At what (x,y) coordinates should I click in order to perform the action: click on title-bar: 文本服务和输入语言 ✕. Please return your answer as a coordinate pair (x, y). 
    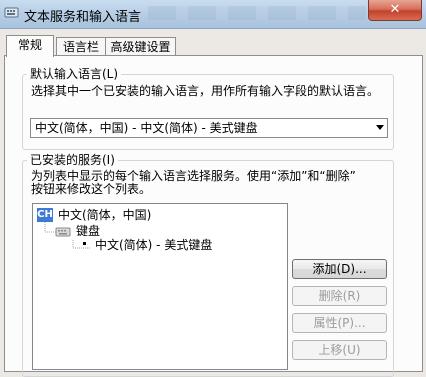
    Looking at the image, I should click on (213, 14).